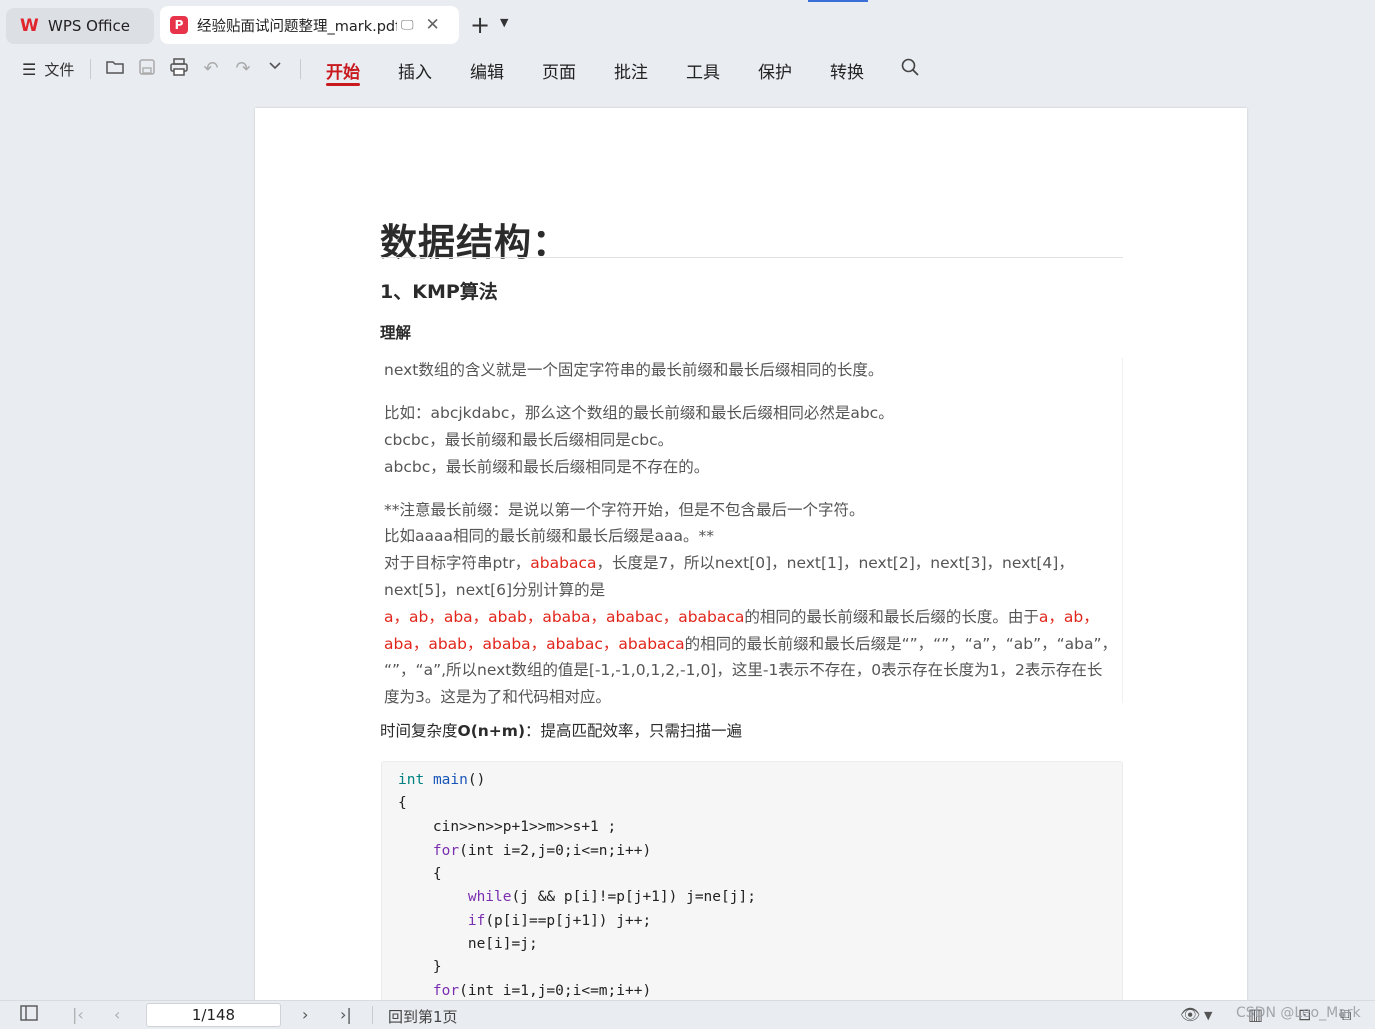  Describe the element at coordinates (847, 70) in the screenshot. I see `tab-convert: 转换` at that location.